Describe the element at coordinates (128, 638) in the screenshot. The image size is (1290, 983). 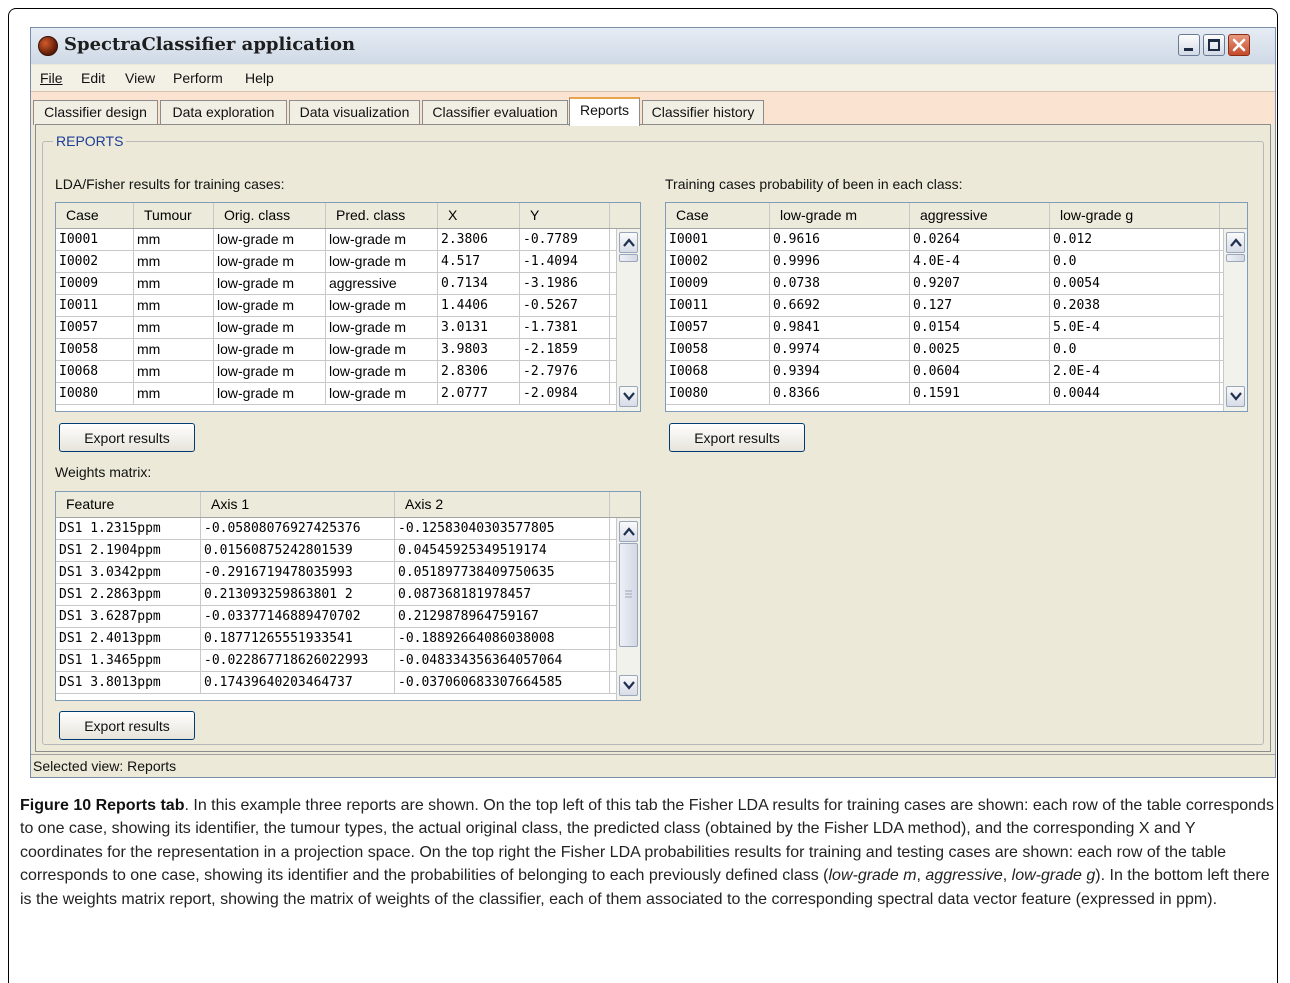
I see `table-cell: DS1 2.4013ppm` at that location.